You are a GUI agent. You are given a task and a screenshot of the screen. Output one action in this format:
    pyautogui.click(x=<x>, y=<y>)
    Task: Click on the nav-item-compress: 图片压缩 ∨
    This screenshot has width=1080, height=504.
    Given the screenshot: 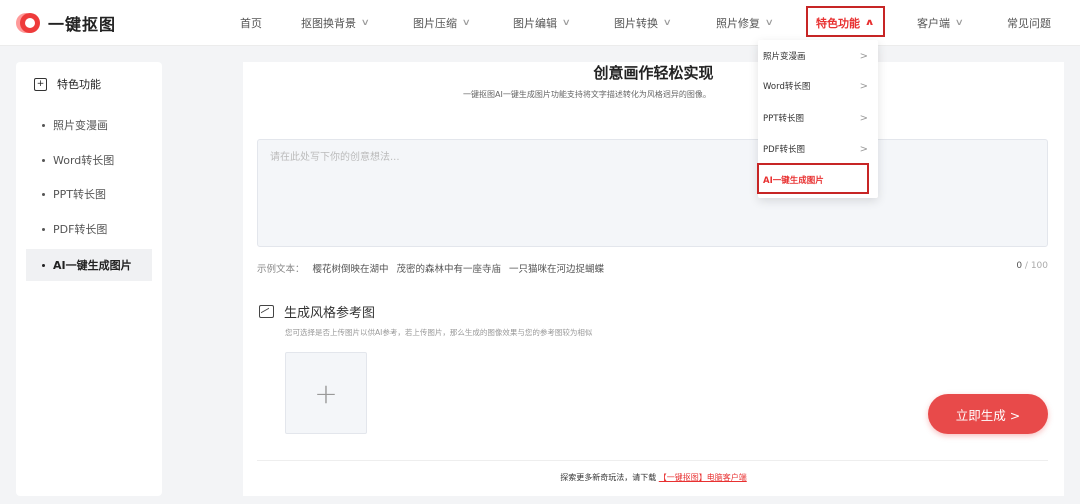 What is the action you would take?
    pyautogui.click(x=442, y=23)
    